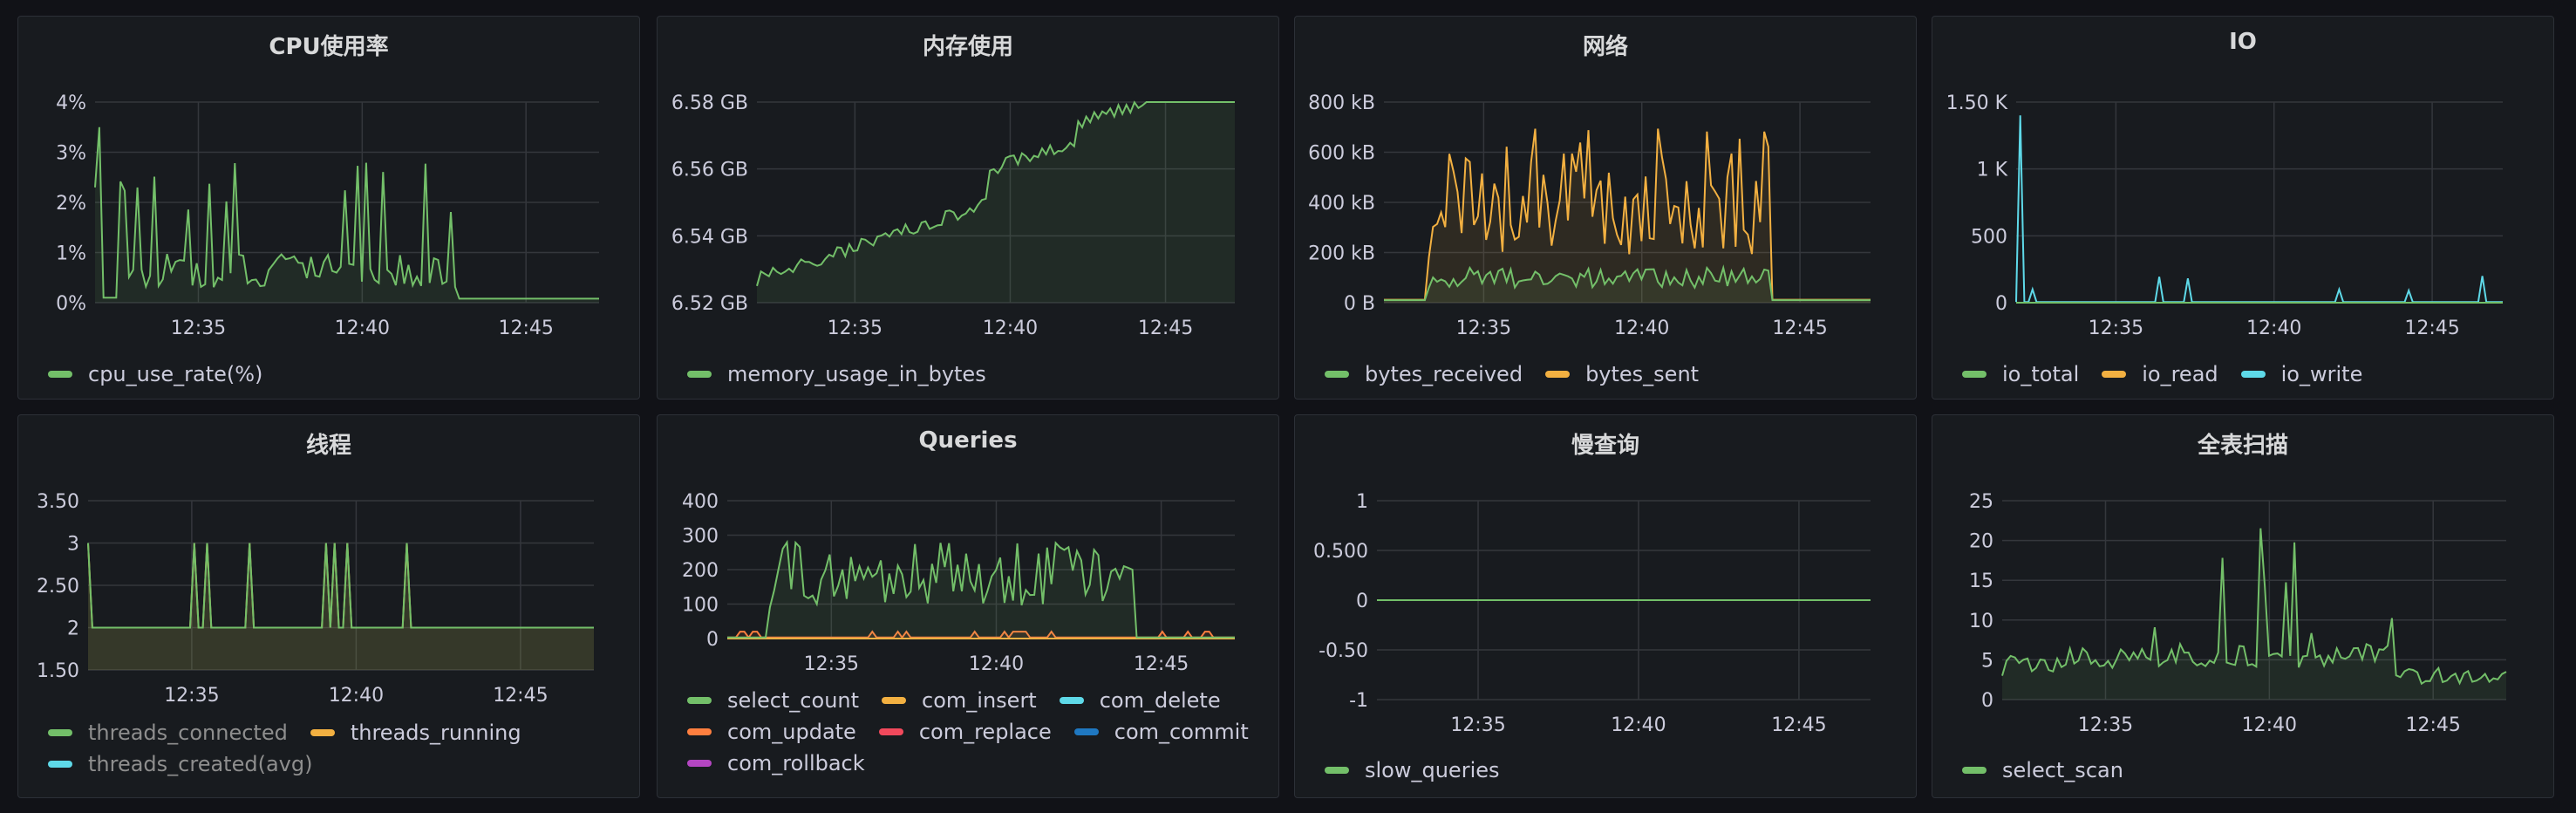 This screenshot has width=2576, height=813. What do you see at coordinates (2180, 374) in the screenshot?
I see `legend-label: io_read` at bounding box center [2180, 374].